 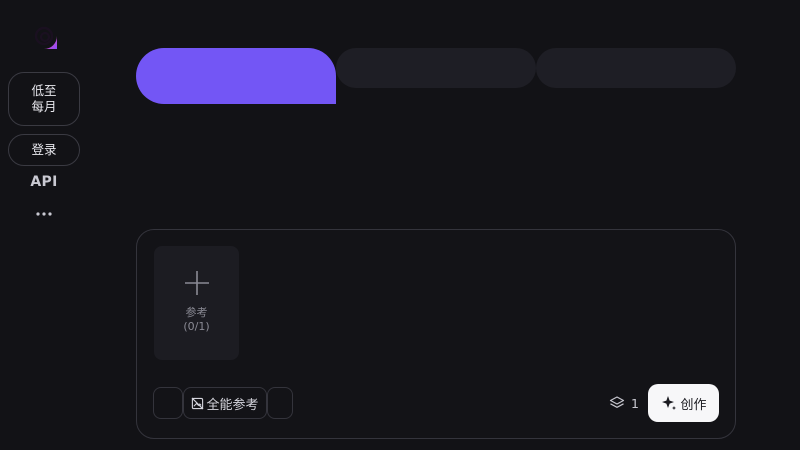 I want to click on output-count: 1, so click(x=624, y=403).